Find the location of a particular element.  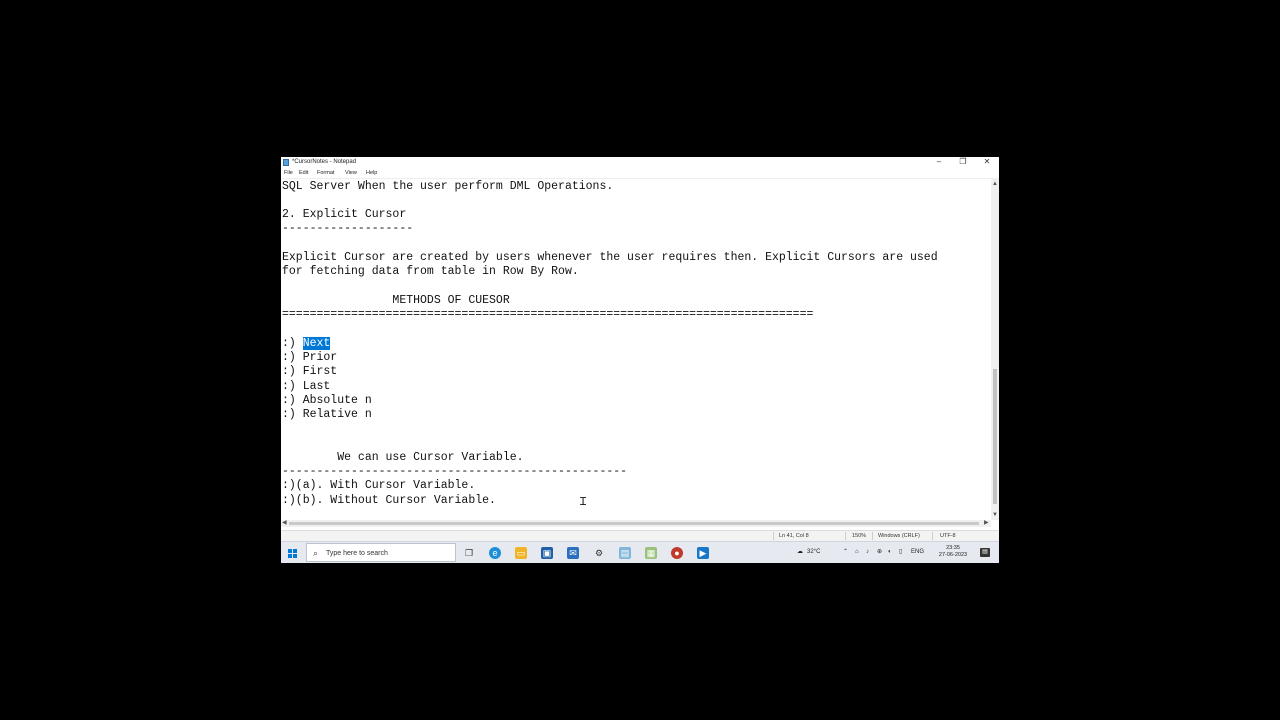

volume-icon: ◐ is located at coordinates (890, 552).